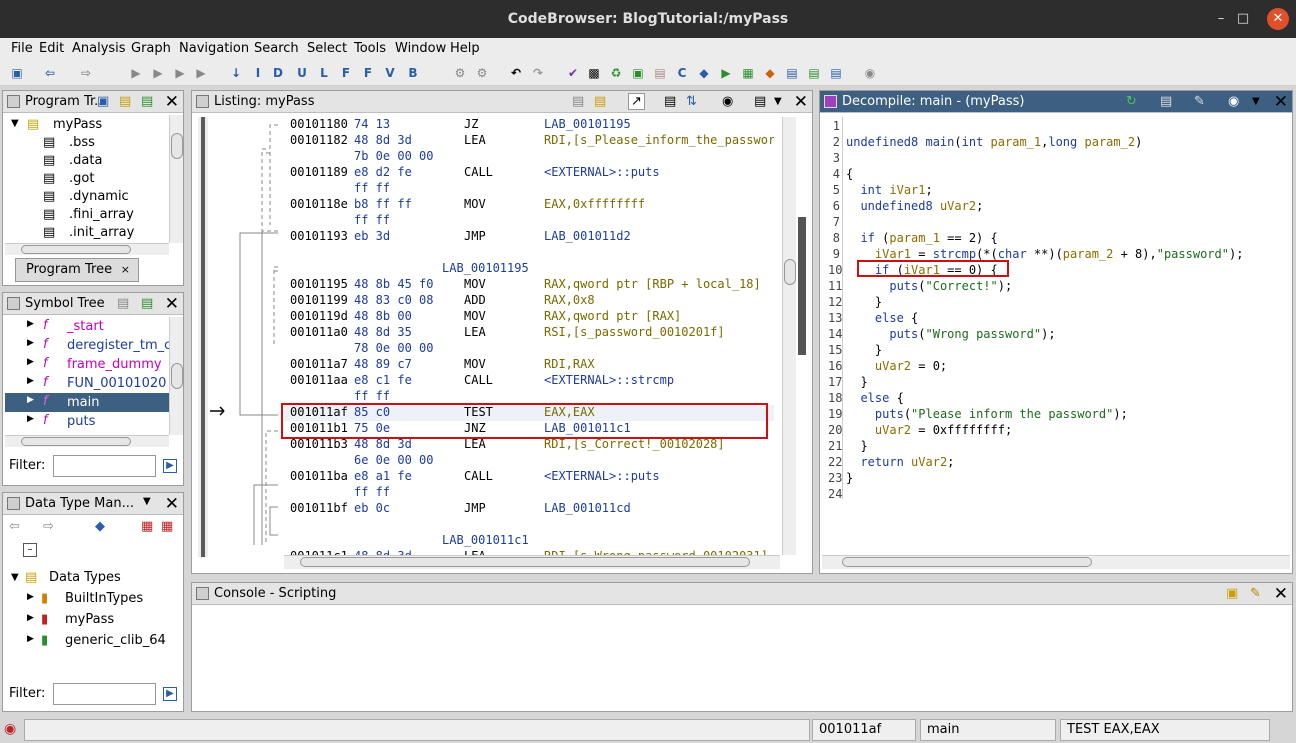  What do you see at coordinates (30, 550) in the screenshot?
I see `collapse-all-icon: –` at bounding box center [30, 550].